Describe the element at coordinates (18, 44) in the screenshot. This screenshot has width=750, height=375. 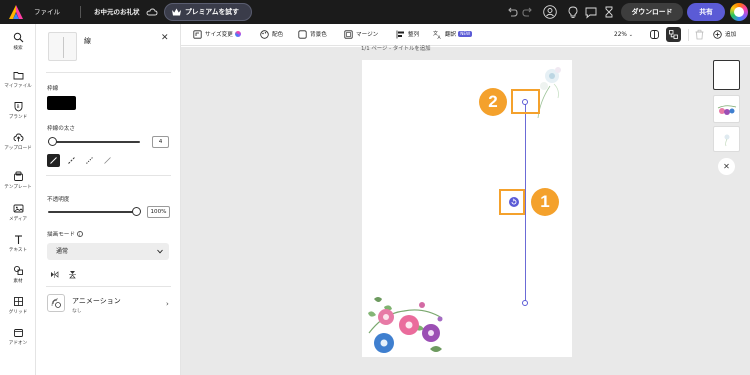
I see `rail-item-search: 検索` at that location.